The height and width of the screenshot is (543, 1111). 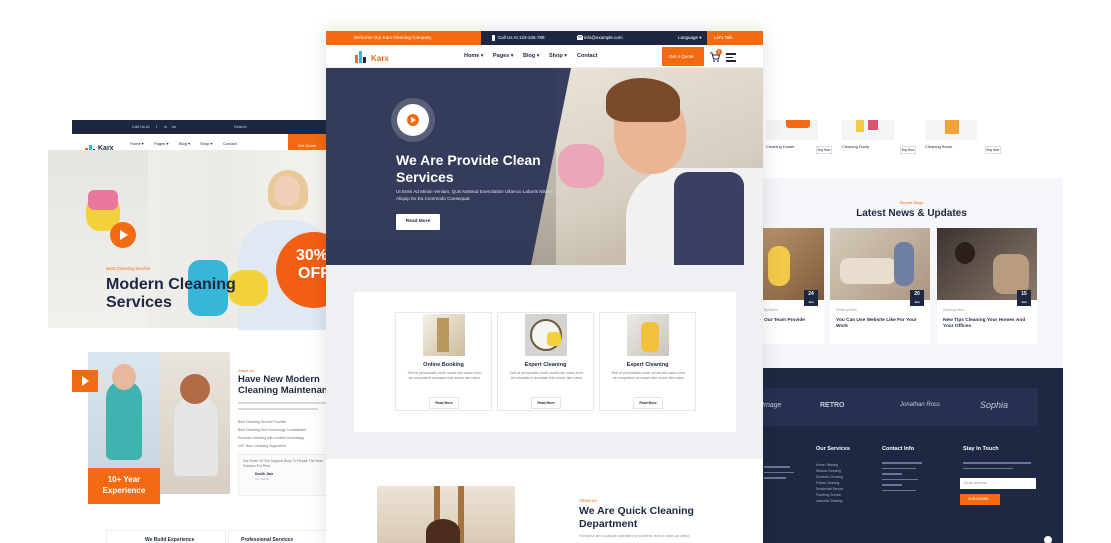 I want to click on left-about-play-icon, so click(x=85, y=381).